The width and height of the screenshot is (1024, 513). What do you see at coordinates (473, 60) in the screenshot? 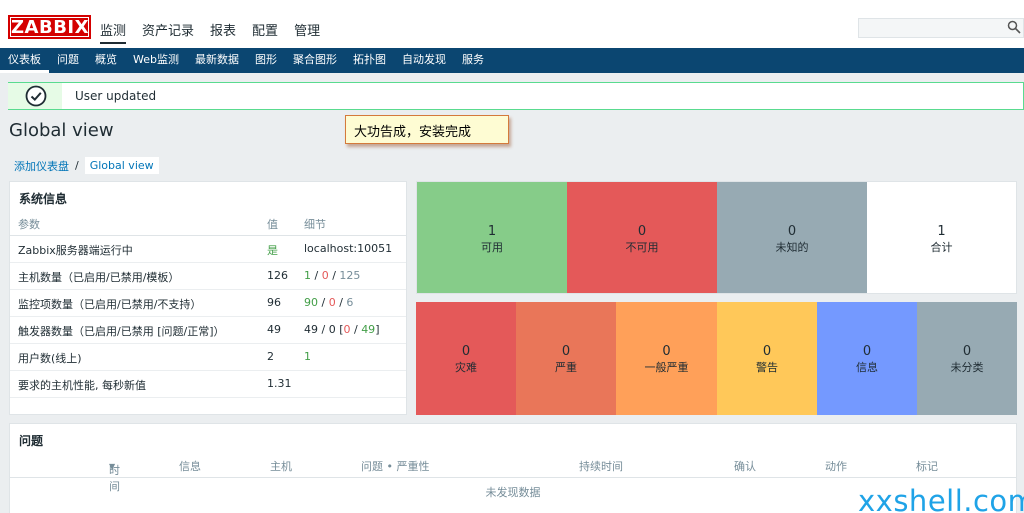
I see `submenu-services: 服务` at bounding box center [473, 60].